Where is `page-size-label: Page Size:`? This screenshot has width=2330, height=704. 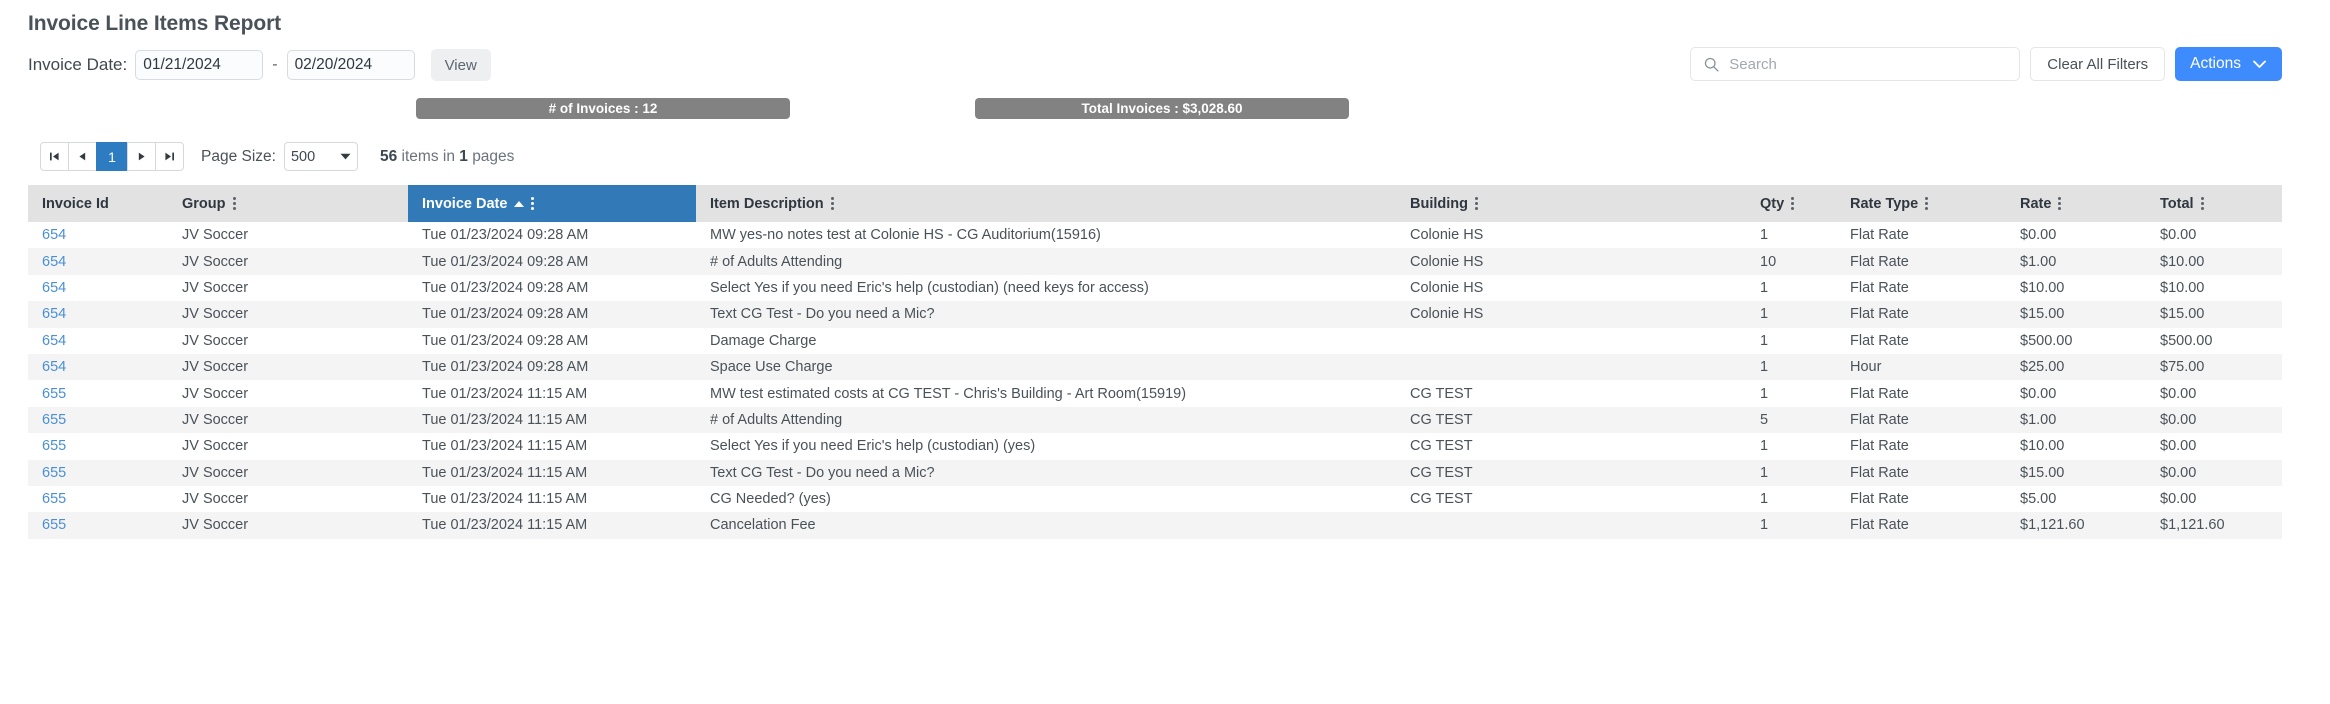 page-size-label: Page Size: is located at coordinates (238, 156).